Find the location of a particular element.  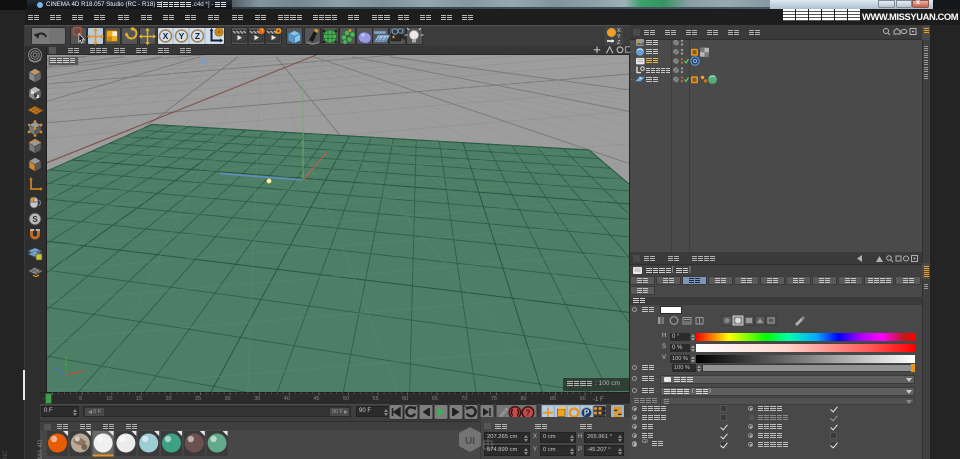

svg-text: UI is located at coordinates (470, 441).